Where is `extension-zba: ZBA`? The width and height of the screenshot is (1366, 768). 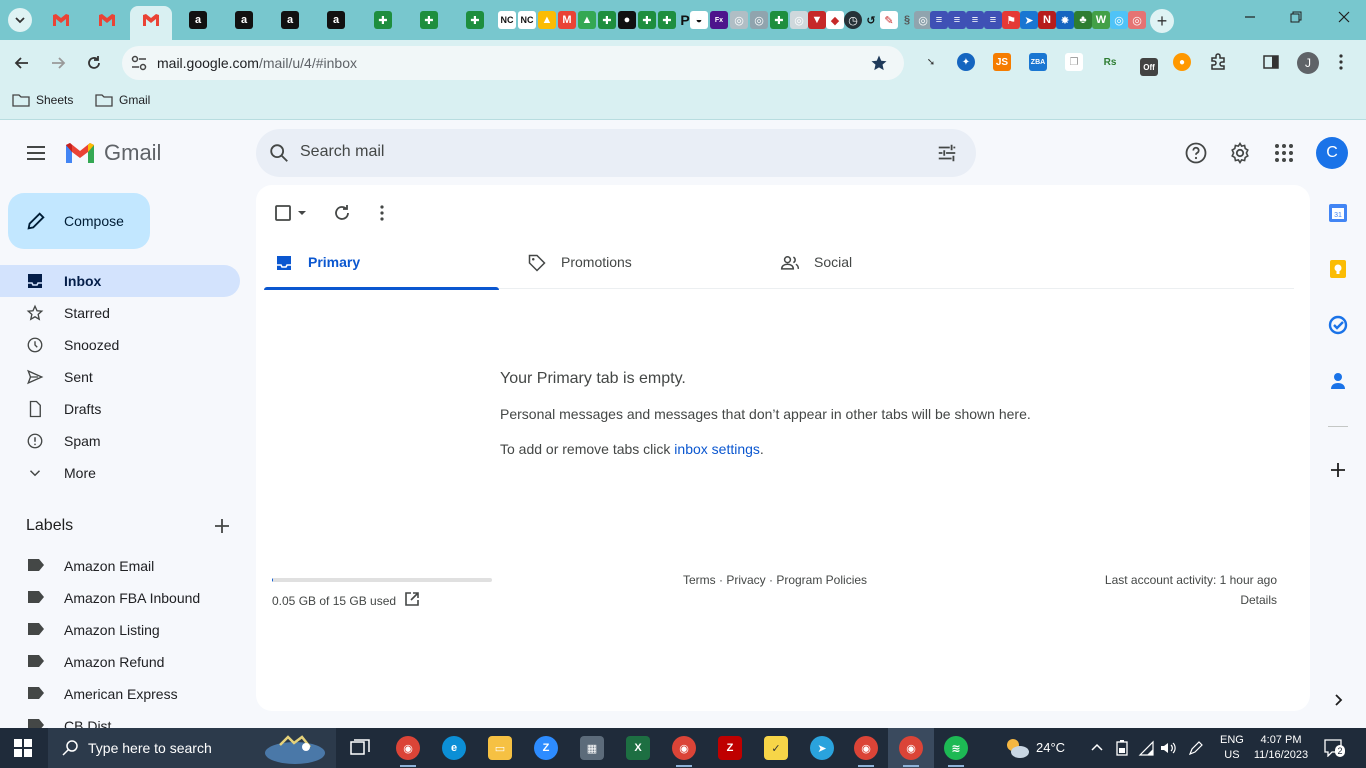
extension-zba: ZBA is located at coordinates (1038, 62).